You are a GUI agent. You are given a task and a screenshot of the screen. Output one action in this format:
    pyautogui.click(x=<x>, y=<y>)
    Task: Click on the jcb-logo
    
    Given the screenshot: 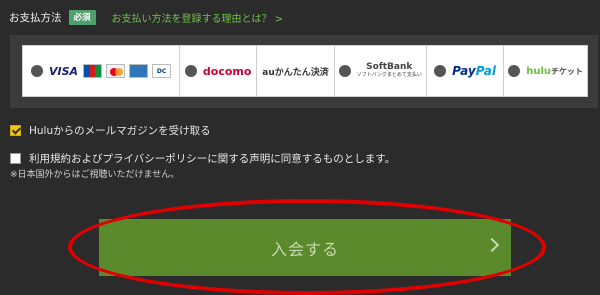 What is the action you would take?
    pyautogui.click(x=93, y=71)
    